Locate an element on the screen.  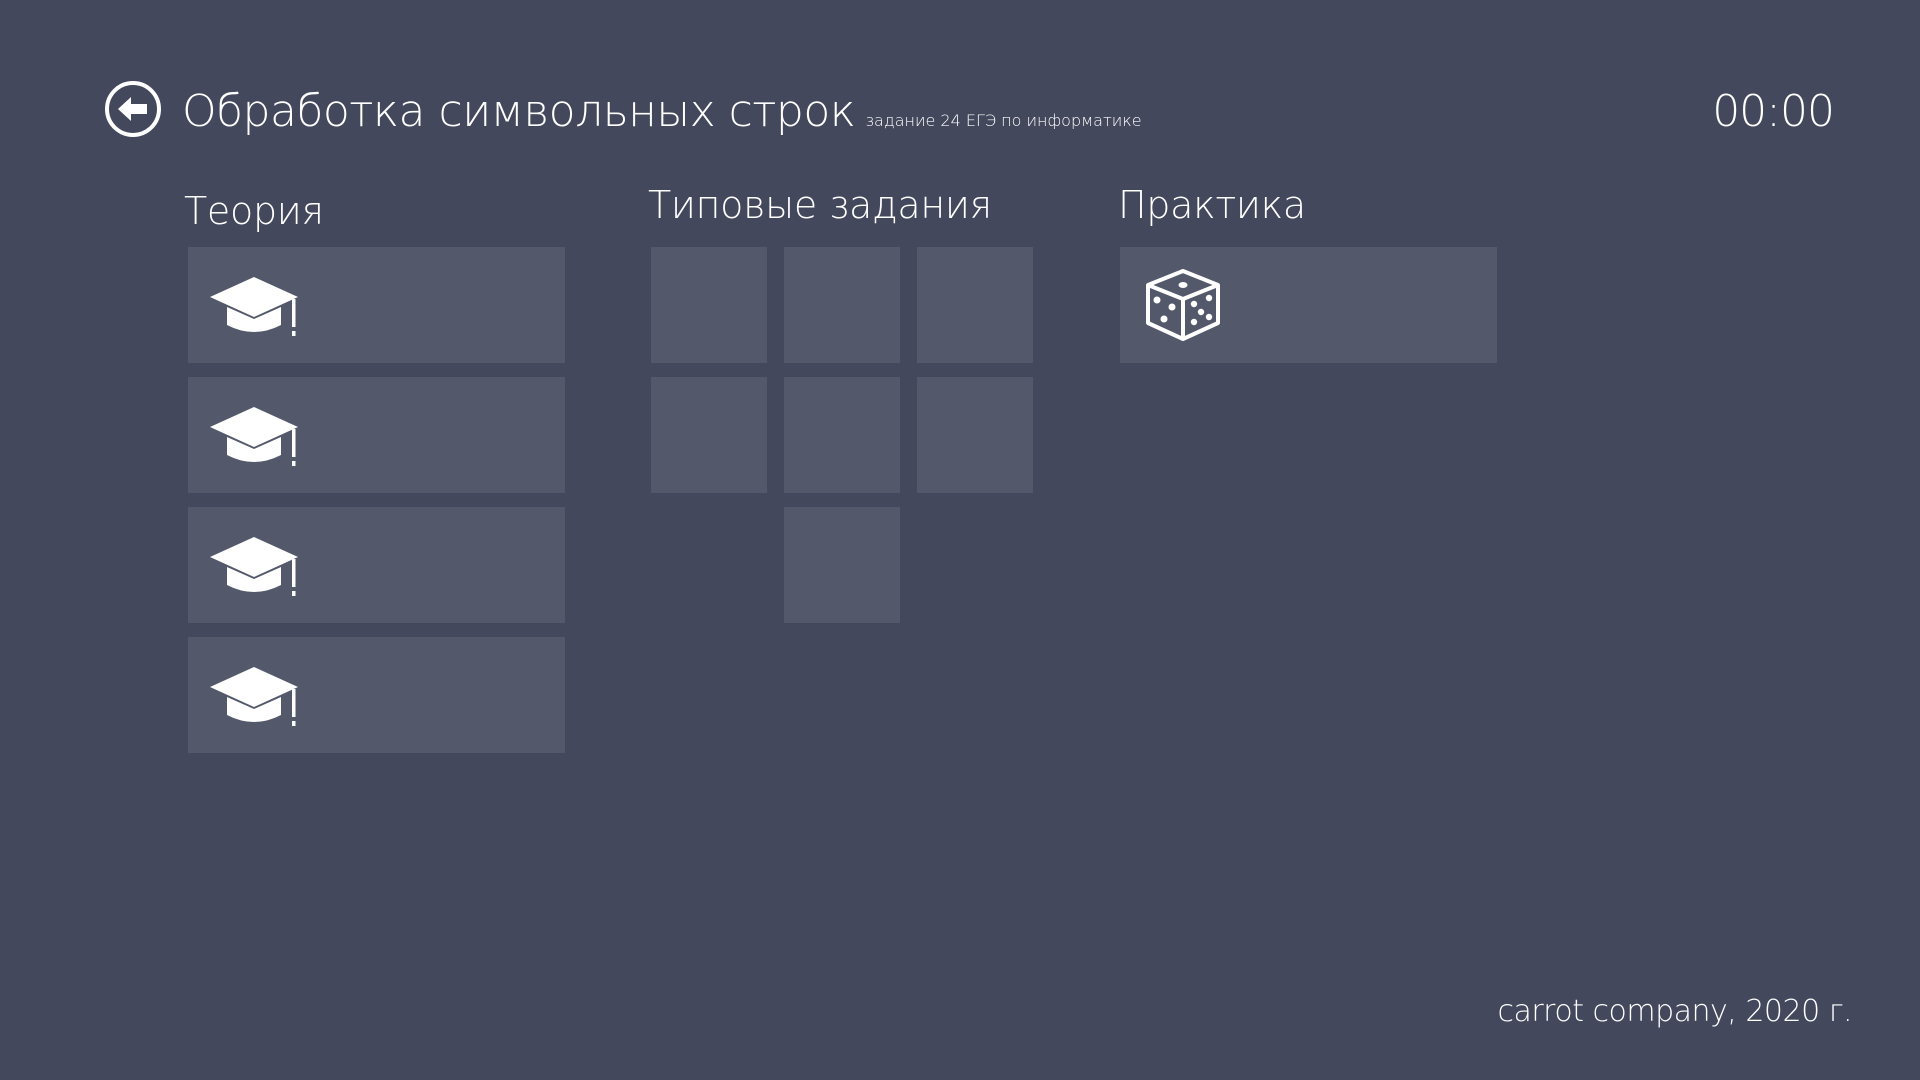
back-arrow-icon is located at coordinates (133, 109).